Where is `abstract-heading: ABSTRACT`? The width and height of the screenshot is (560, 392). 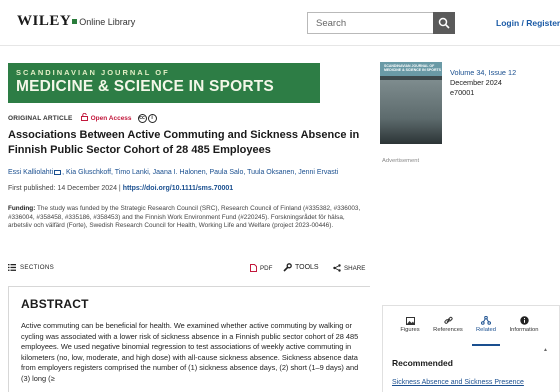
abstract-heading: ABSTRACT is located at coordinates (55, 304).